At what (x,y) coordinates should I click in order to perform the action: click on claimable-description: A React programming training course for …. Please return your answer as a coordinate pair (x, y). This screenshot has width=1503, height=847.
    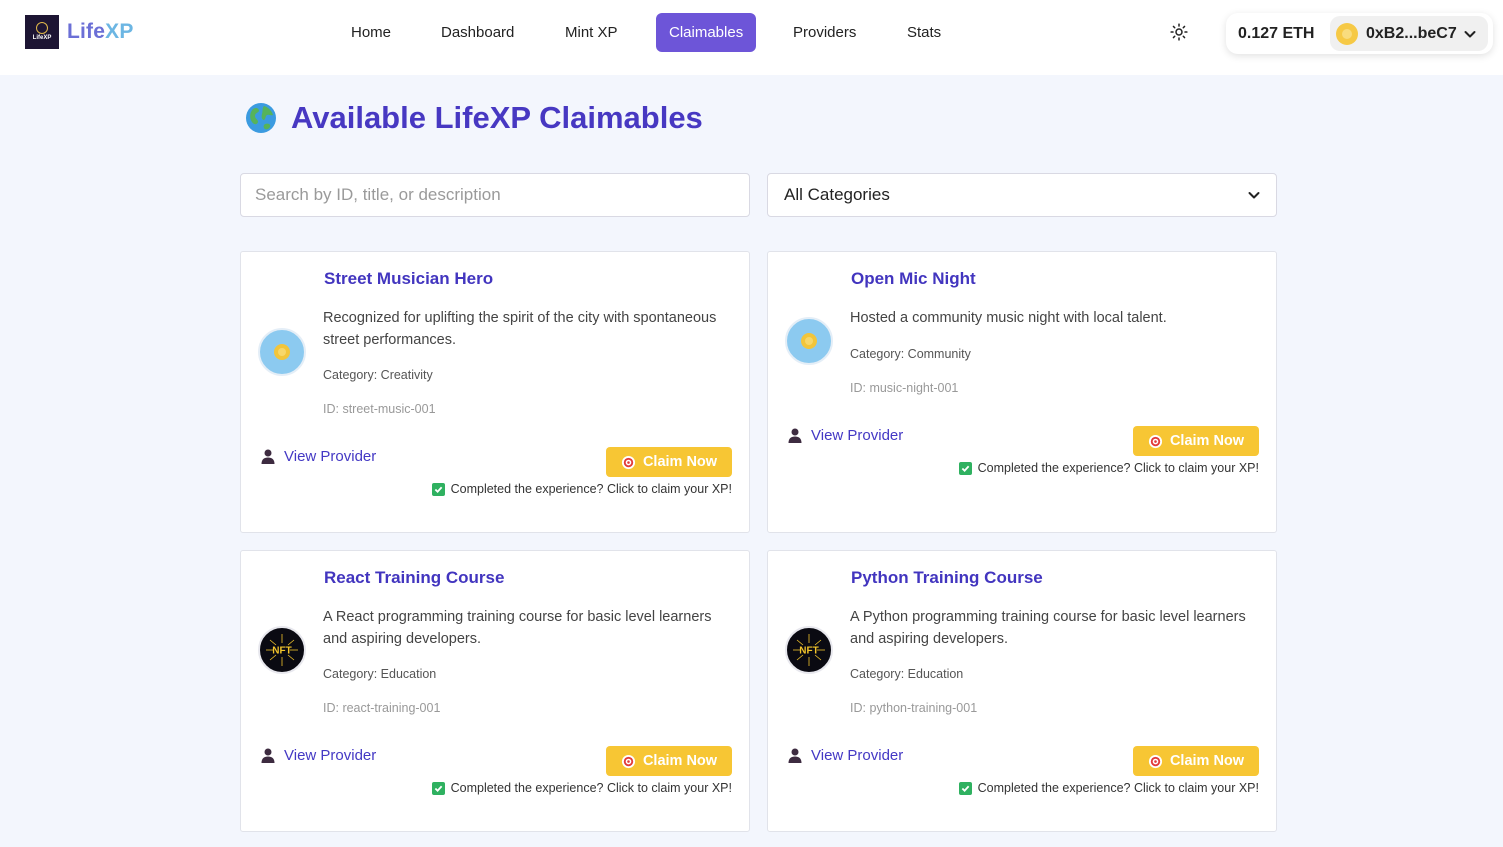
    Looking at the image, I should click on (517, 628).